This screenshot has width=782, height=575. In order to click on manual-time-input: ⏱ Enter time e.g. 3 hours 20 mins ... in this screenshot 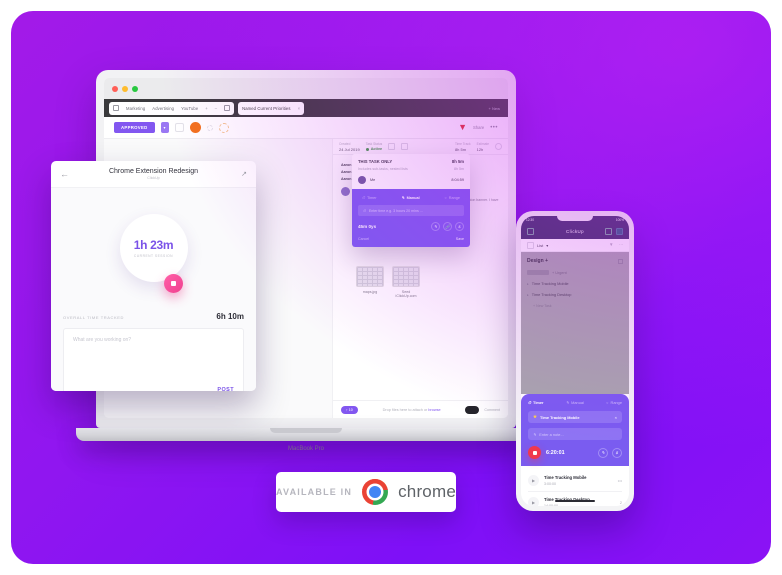, I will do `click(411, 210)`.